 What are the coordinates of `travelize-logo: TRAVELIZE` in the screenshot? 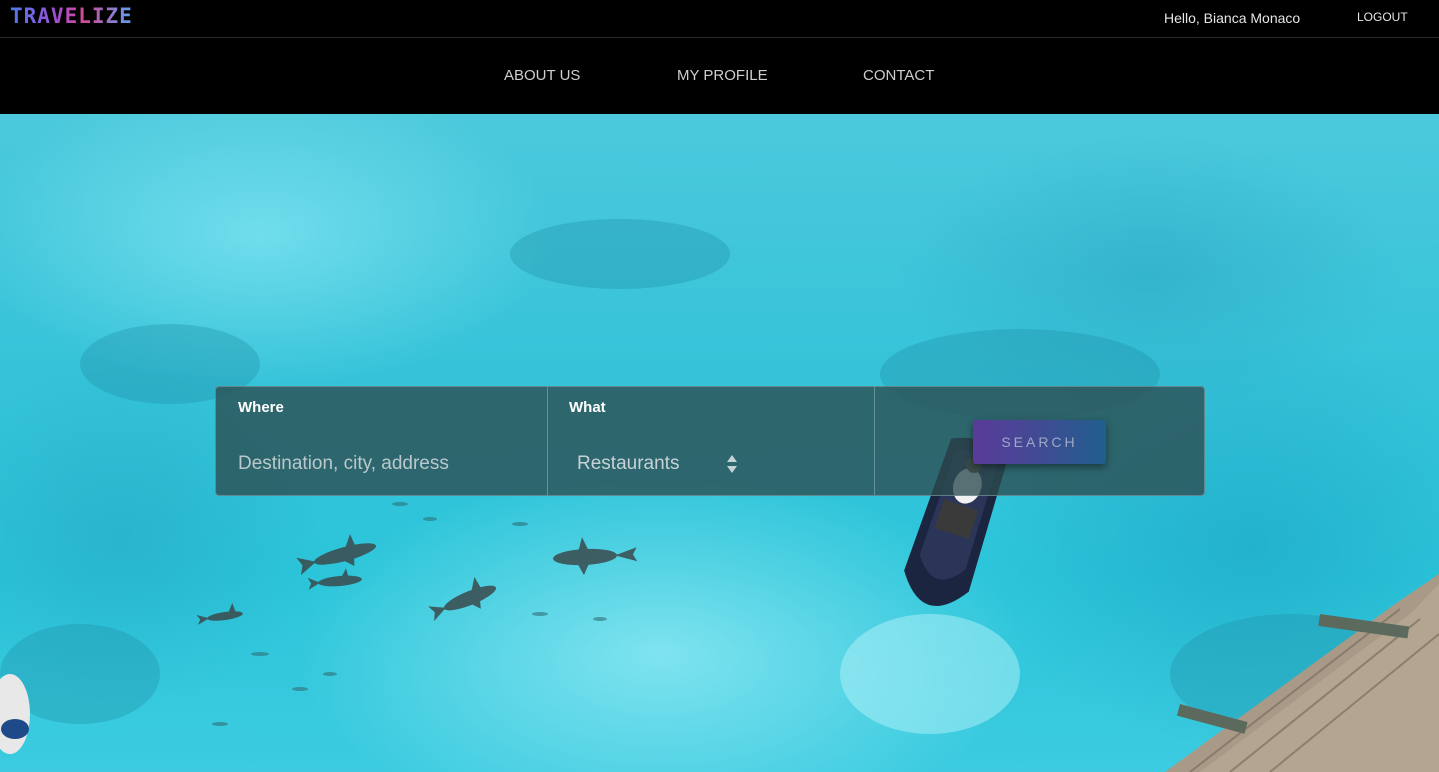 It's located at (71, 16).